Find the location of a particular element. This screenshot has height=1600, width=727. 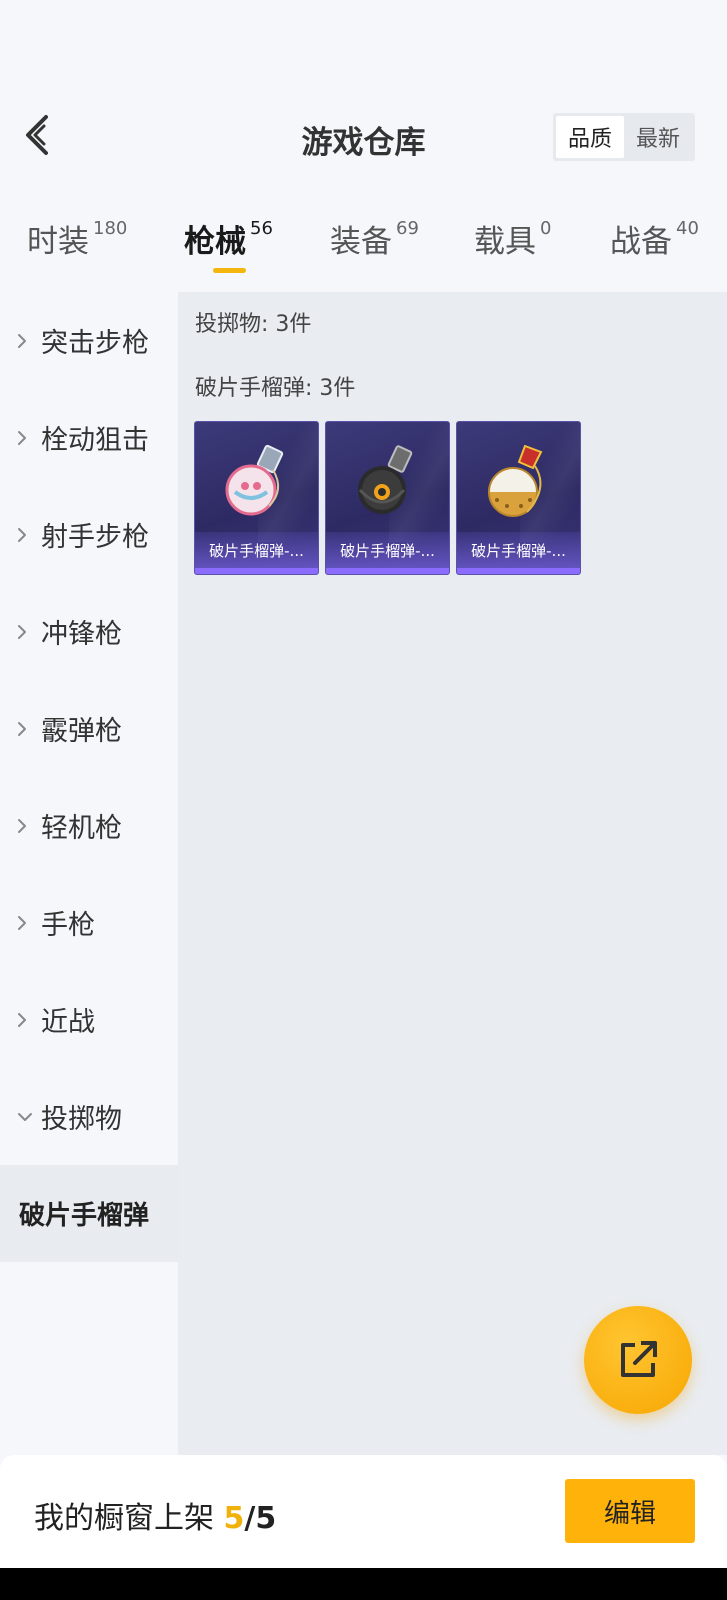

tab-label: 时装 is located at coordinates (58, 242).